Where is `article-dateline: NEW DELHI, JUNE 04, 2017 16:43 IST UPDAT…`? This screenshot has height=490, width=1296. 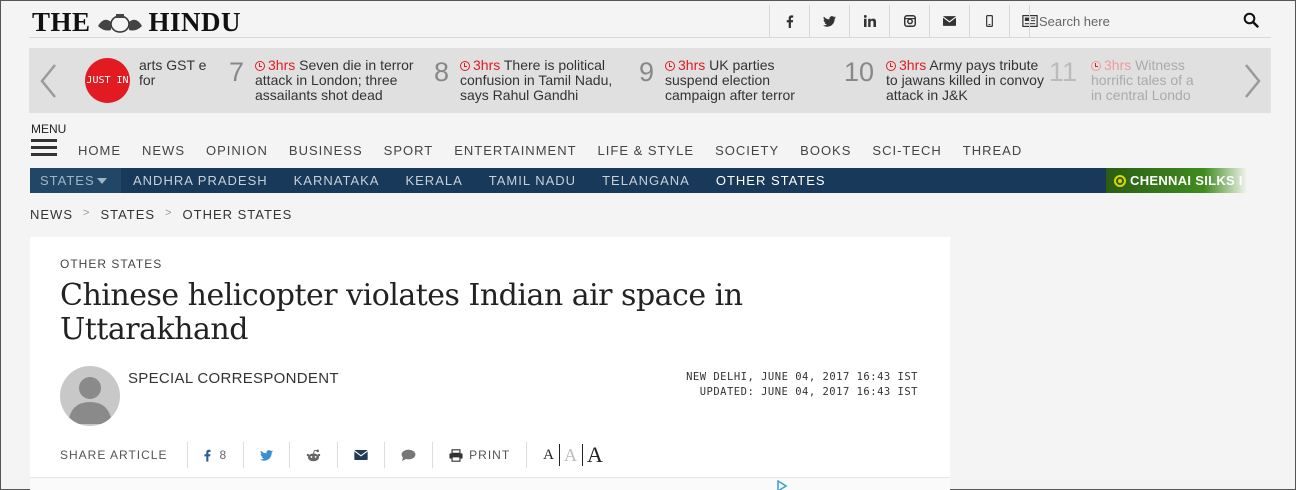 article-dateline: NEW DELHI, JUNE 04, 2017 16:43 IST UPDAT… is located at coordinates (802, 385).